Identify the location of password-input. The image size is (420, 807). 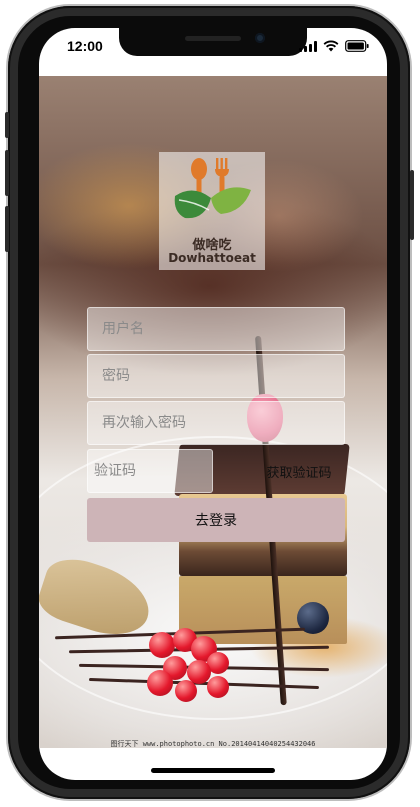
(216, 376).